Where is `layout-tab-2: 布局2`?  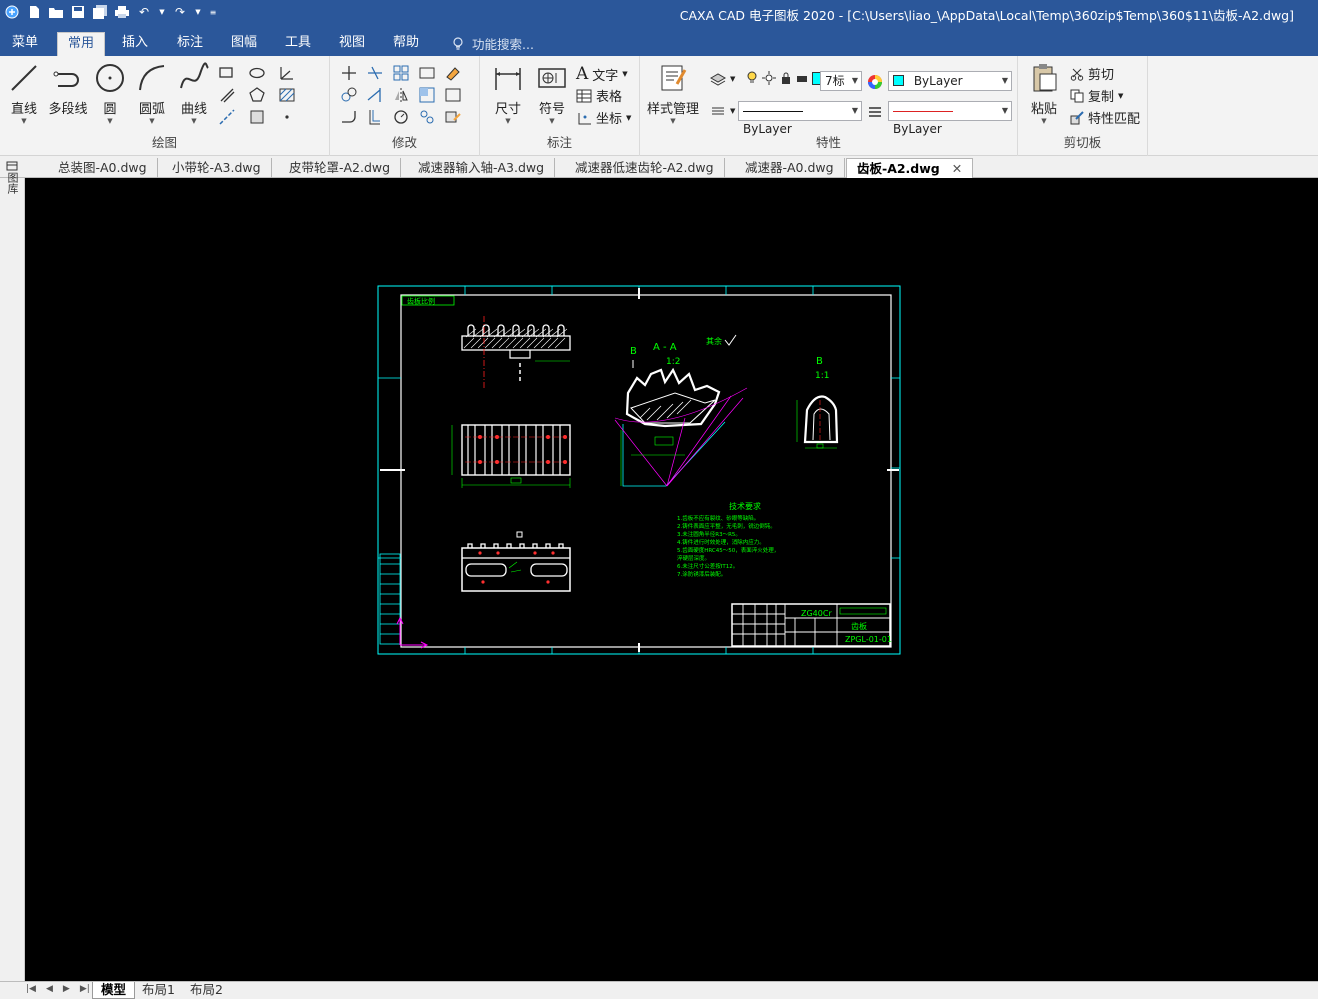 layout-tab-2: 布局2 is located at coordinates (206, 990).